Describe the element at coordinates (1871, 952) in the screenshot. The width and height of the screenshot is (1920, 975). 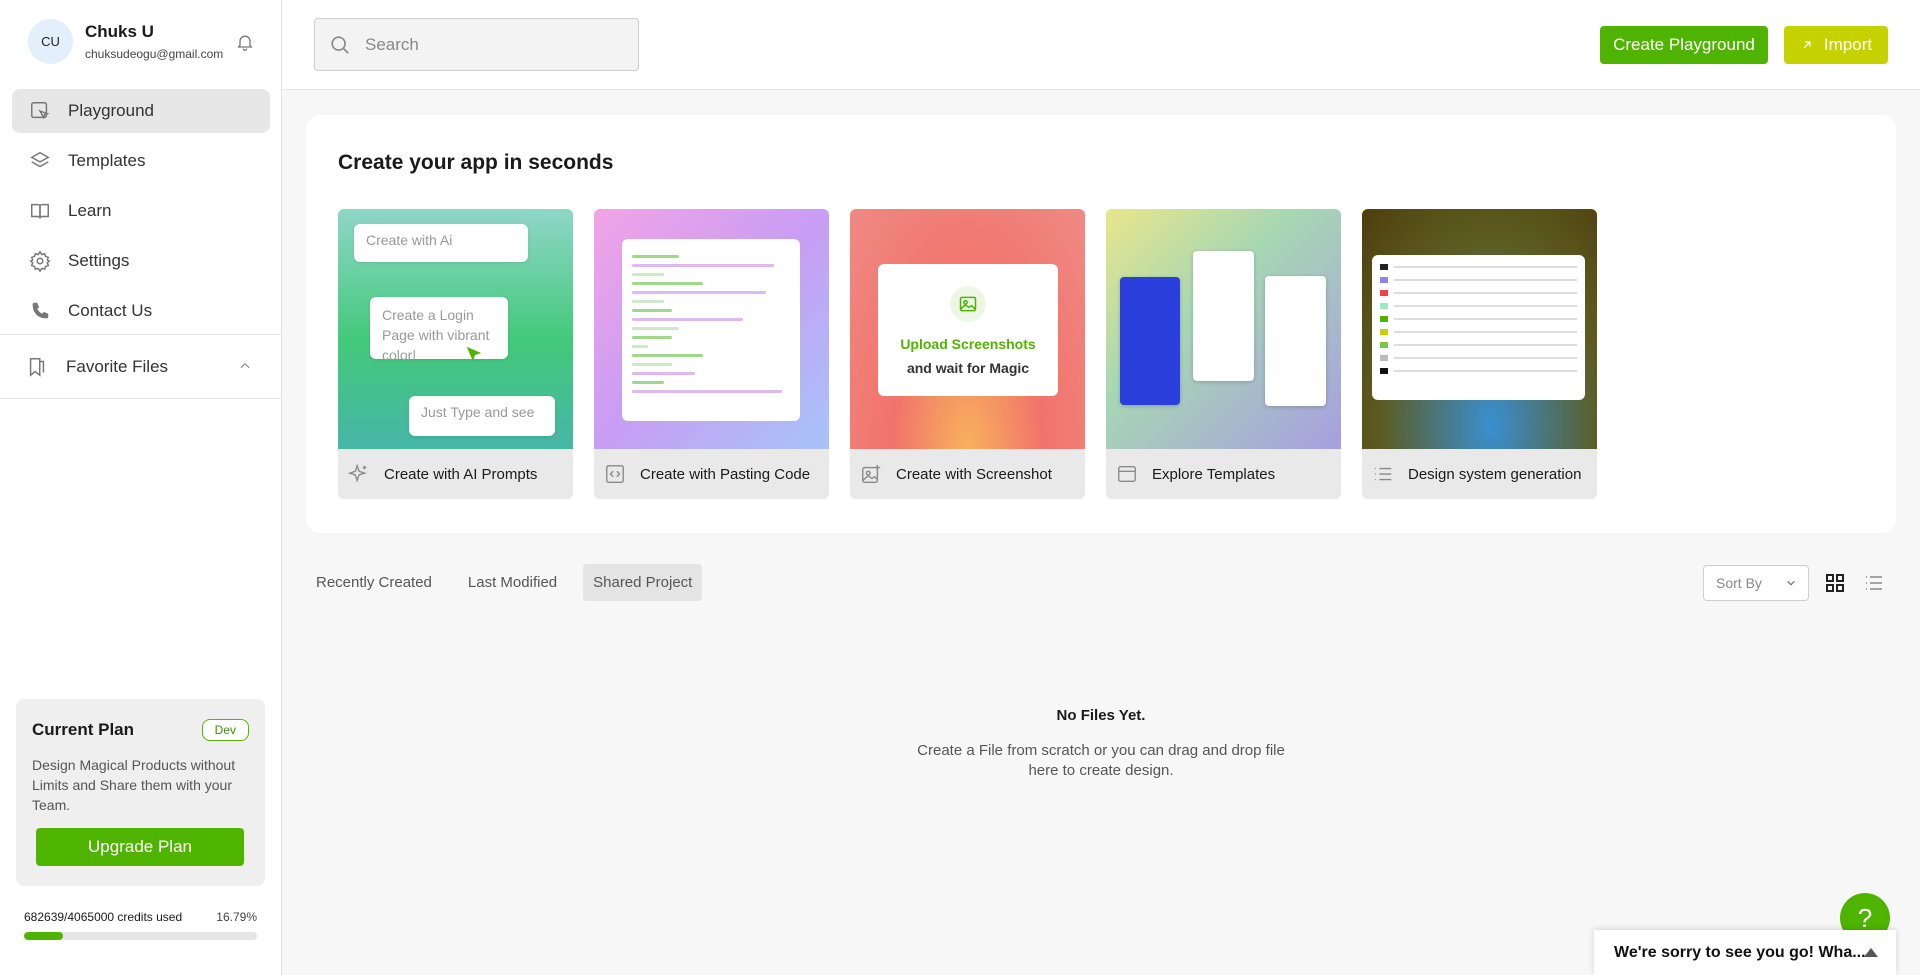
I see `caret-up-icon` at that location.